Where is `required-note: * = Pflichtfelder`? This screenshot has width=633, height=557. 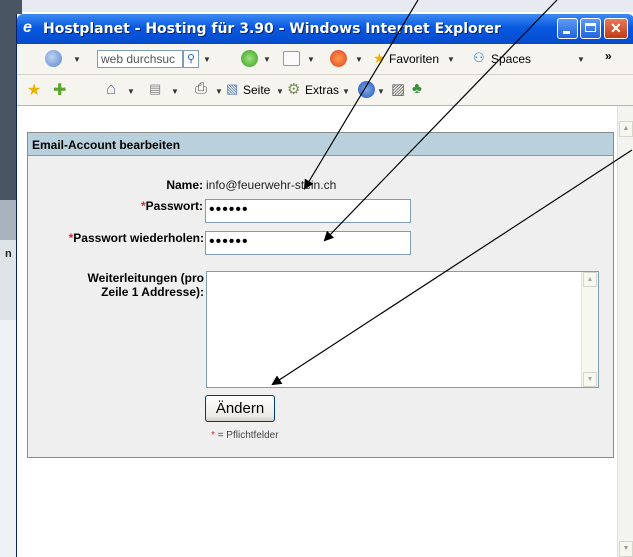 required-note: * = Pflichtfelder is located at coordinates (245, 435).